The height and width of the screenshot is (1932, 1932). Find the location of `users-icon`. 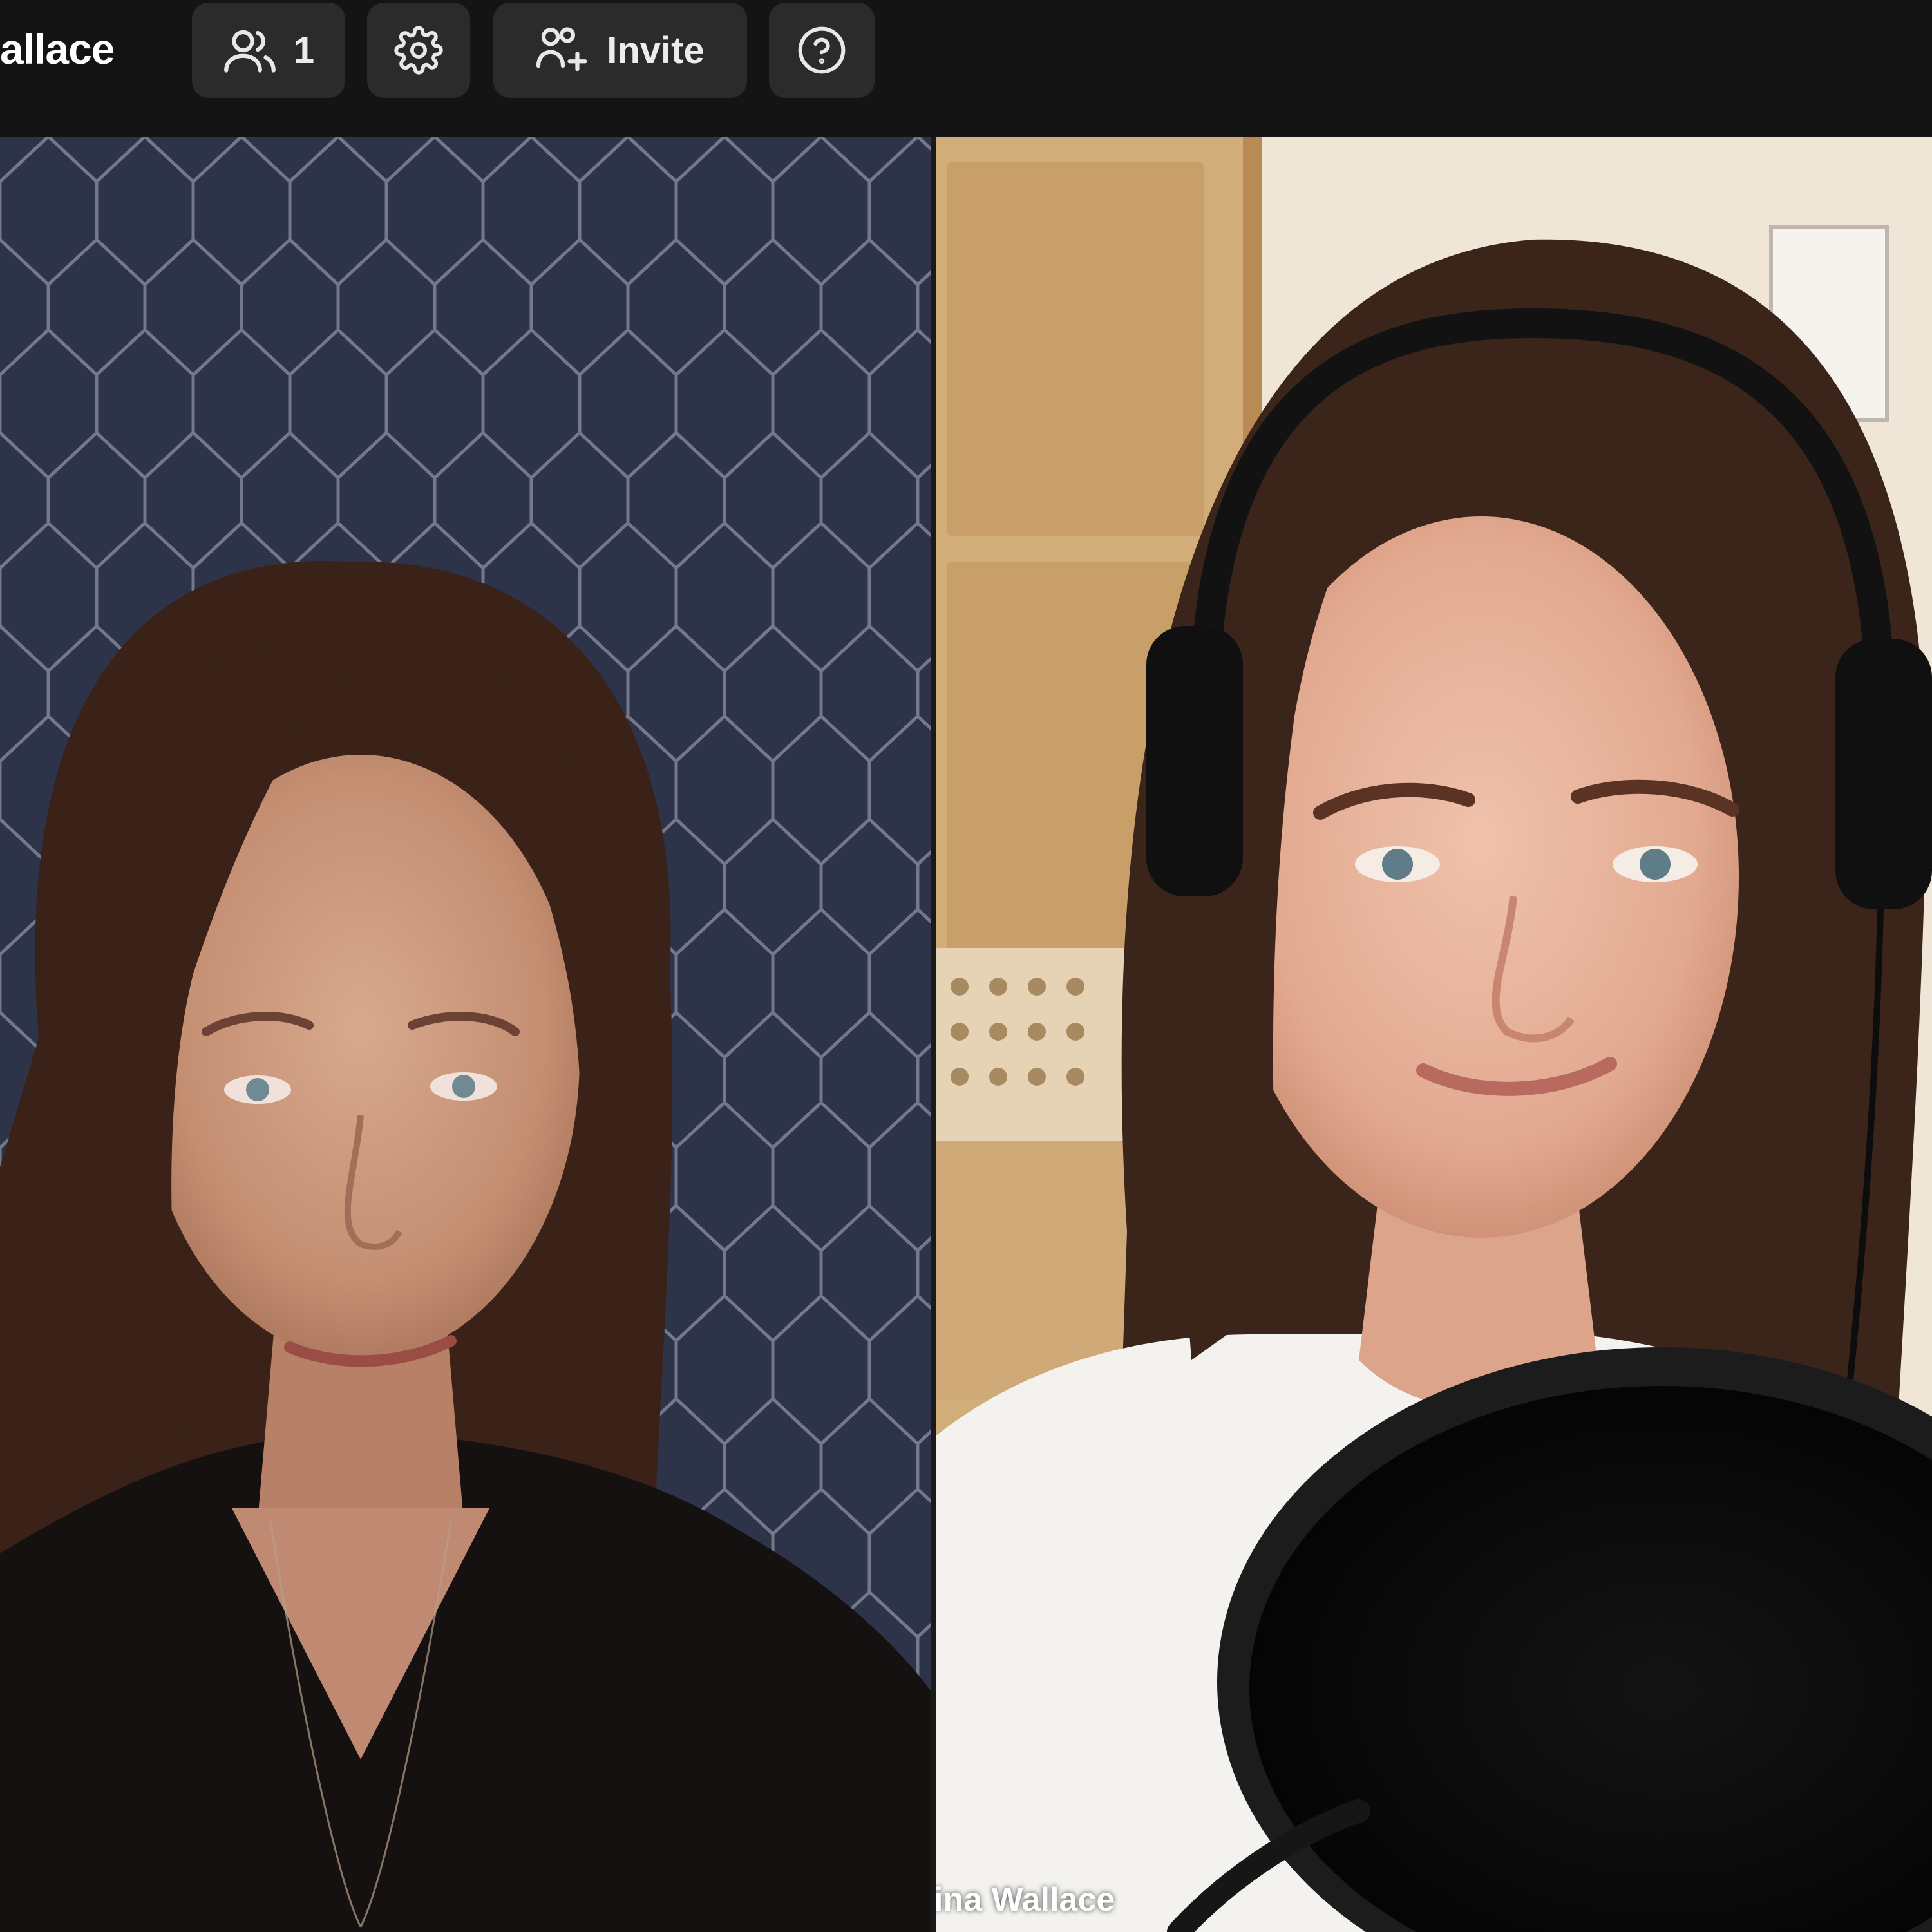

users-icon is located at coordinates (250, 50).